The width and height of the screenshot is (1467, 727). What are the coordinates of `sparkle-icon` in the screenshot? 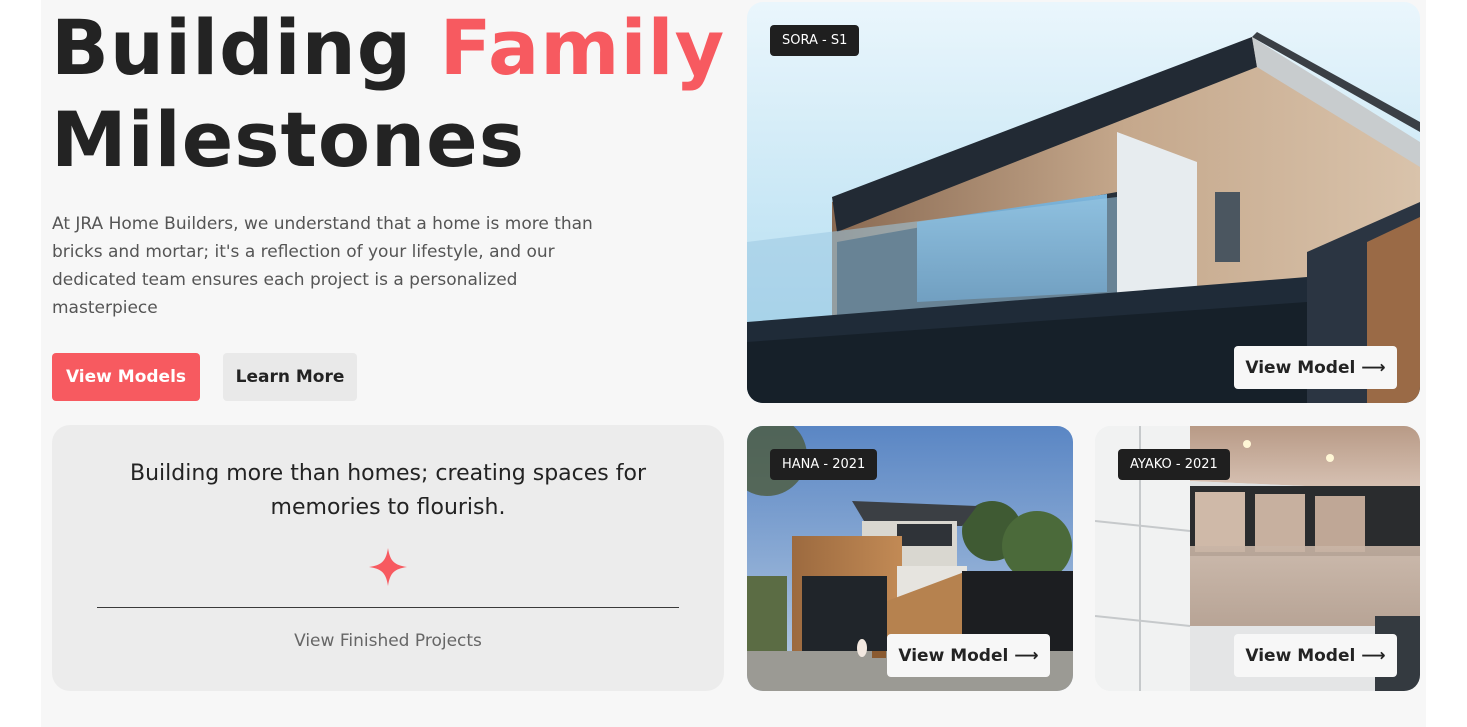 It's located at (388, 567).